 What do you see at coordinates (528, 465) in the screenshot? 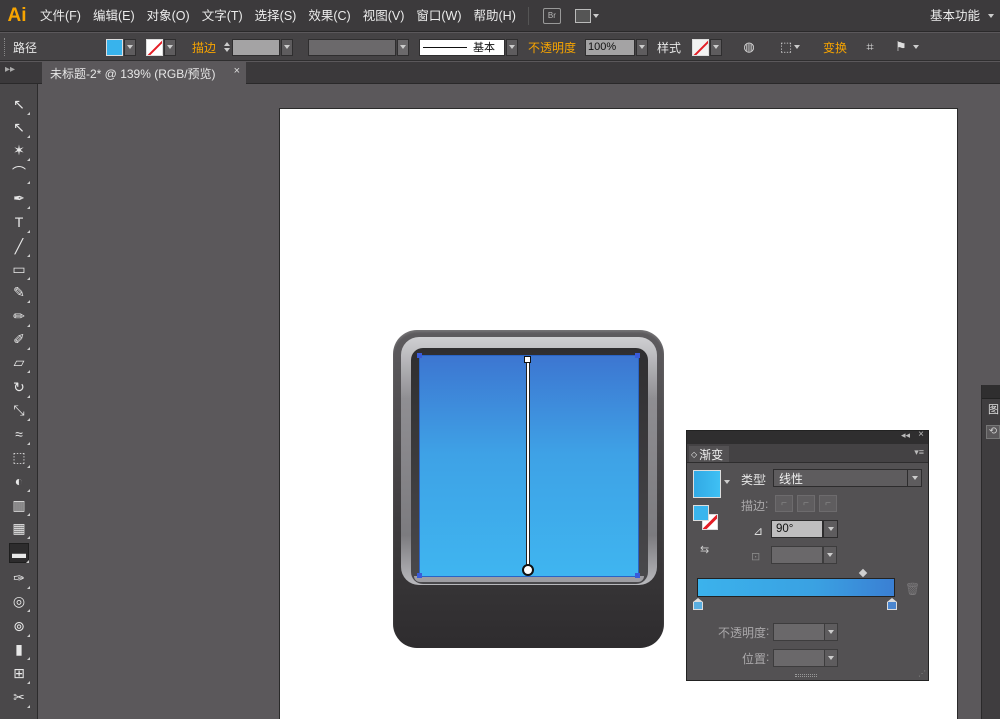
I see `gradient-annotator-bar` at bounding box center [528, 465].